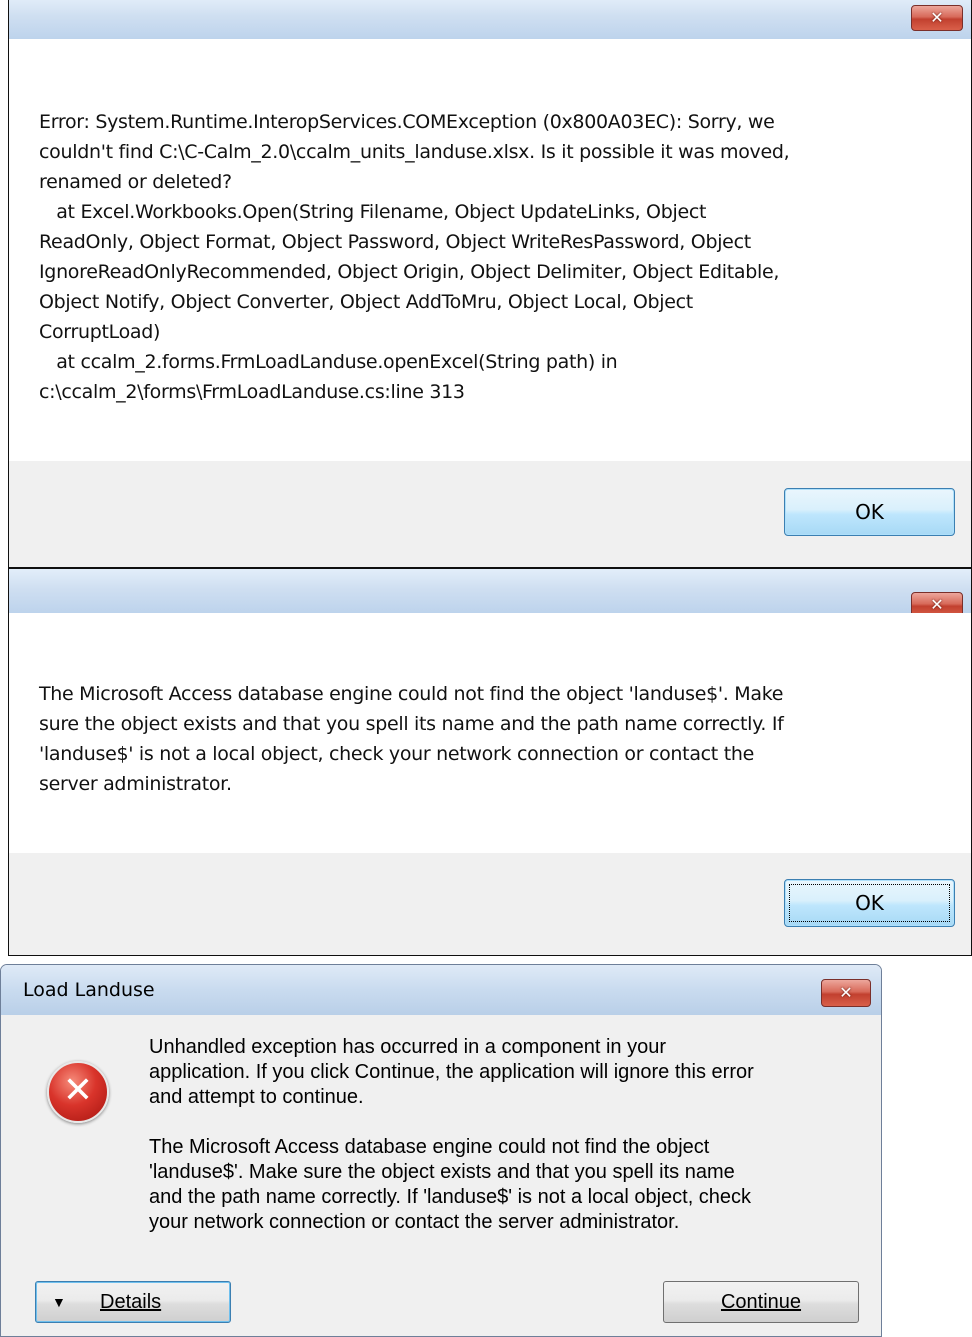 Image resolution: width=972 pixels, height=1337 pixels. I want to click on continue-button: Continue, so click(761, 1302).